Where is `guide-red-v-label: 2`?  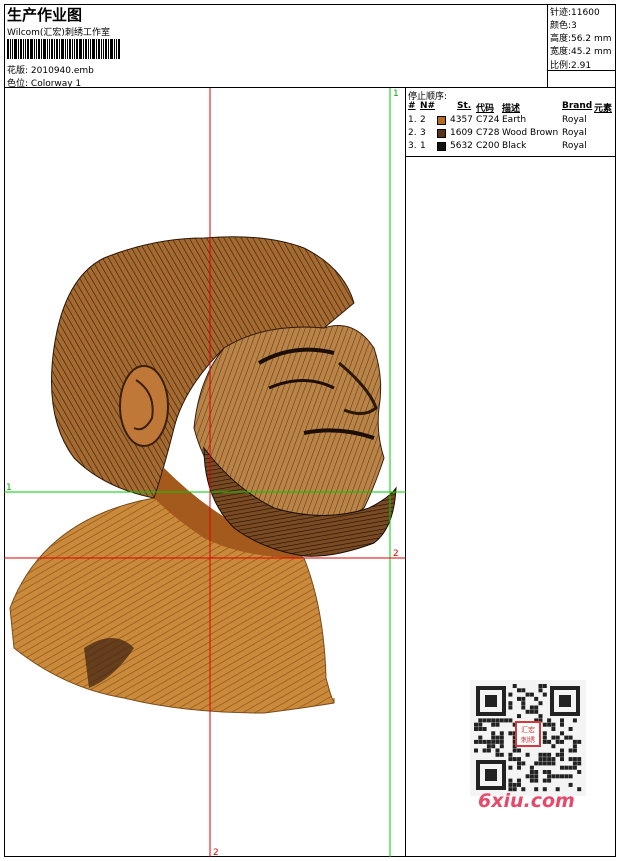 guide-red-v-label: 2 is located at coordinates (216, 852).